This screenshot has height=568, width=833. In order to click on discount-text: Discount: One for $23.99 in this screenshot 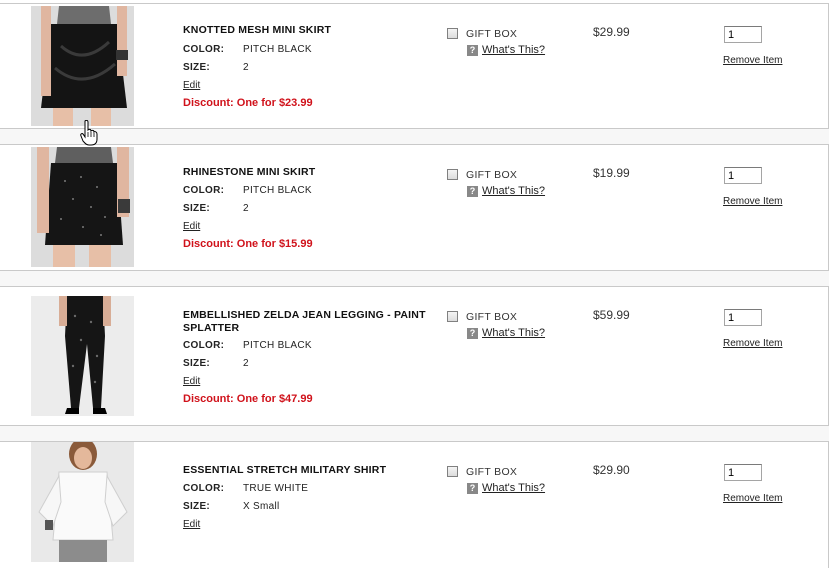, I will do `click(248, 103)`.